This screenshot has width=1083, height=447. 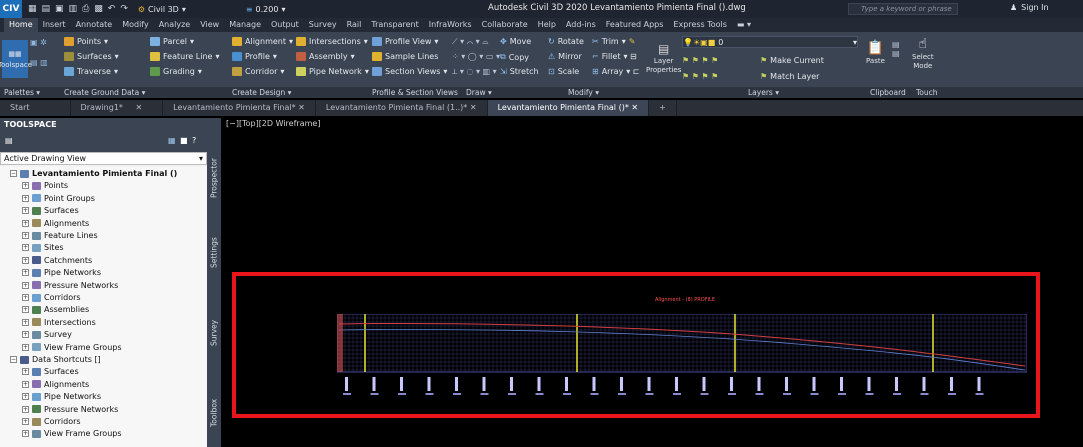 I want to click on polyline-tool: ⟂ ▾ ◌ ▾ ▥ ▾, so click(x=474, y=72).